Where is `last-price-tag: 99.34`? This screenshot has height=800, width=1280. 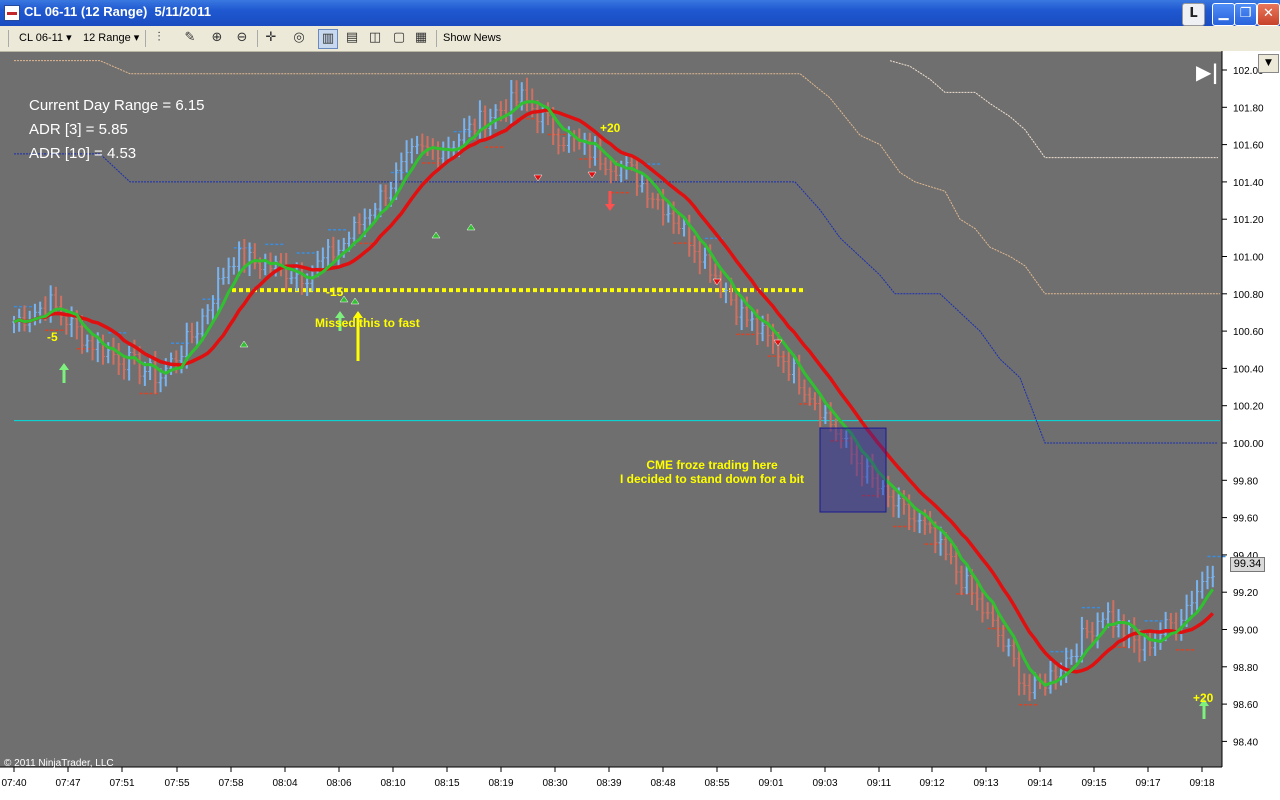 last-price-tag: 99.34 is located at coordinates (1247, 564).